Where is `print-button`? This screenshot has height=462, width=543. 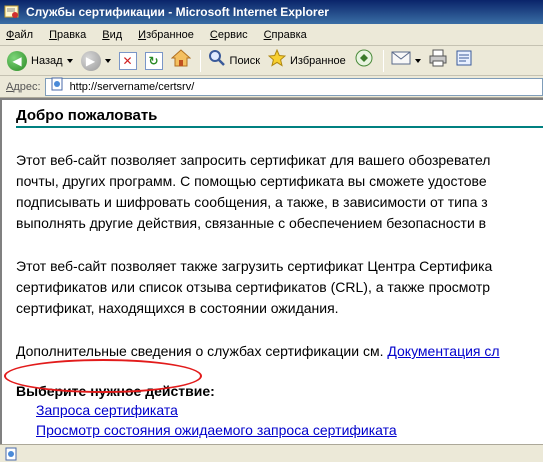
print-button is located at coordinates (438, 61).